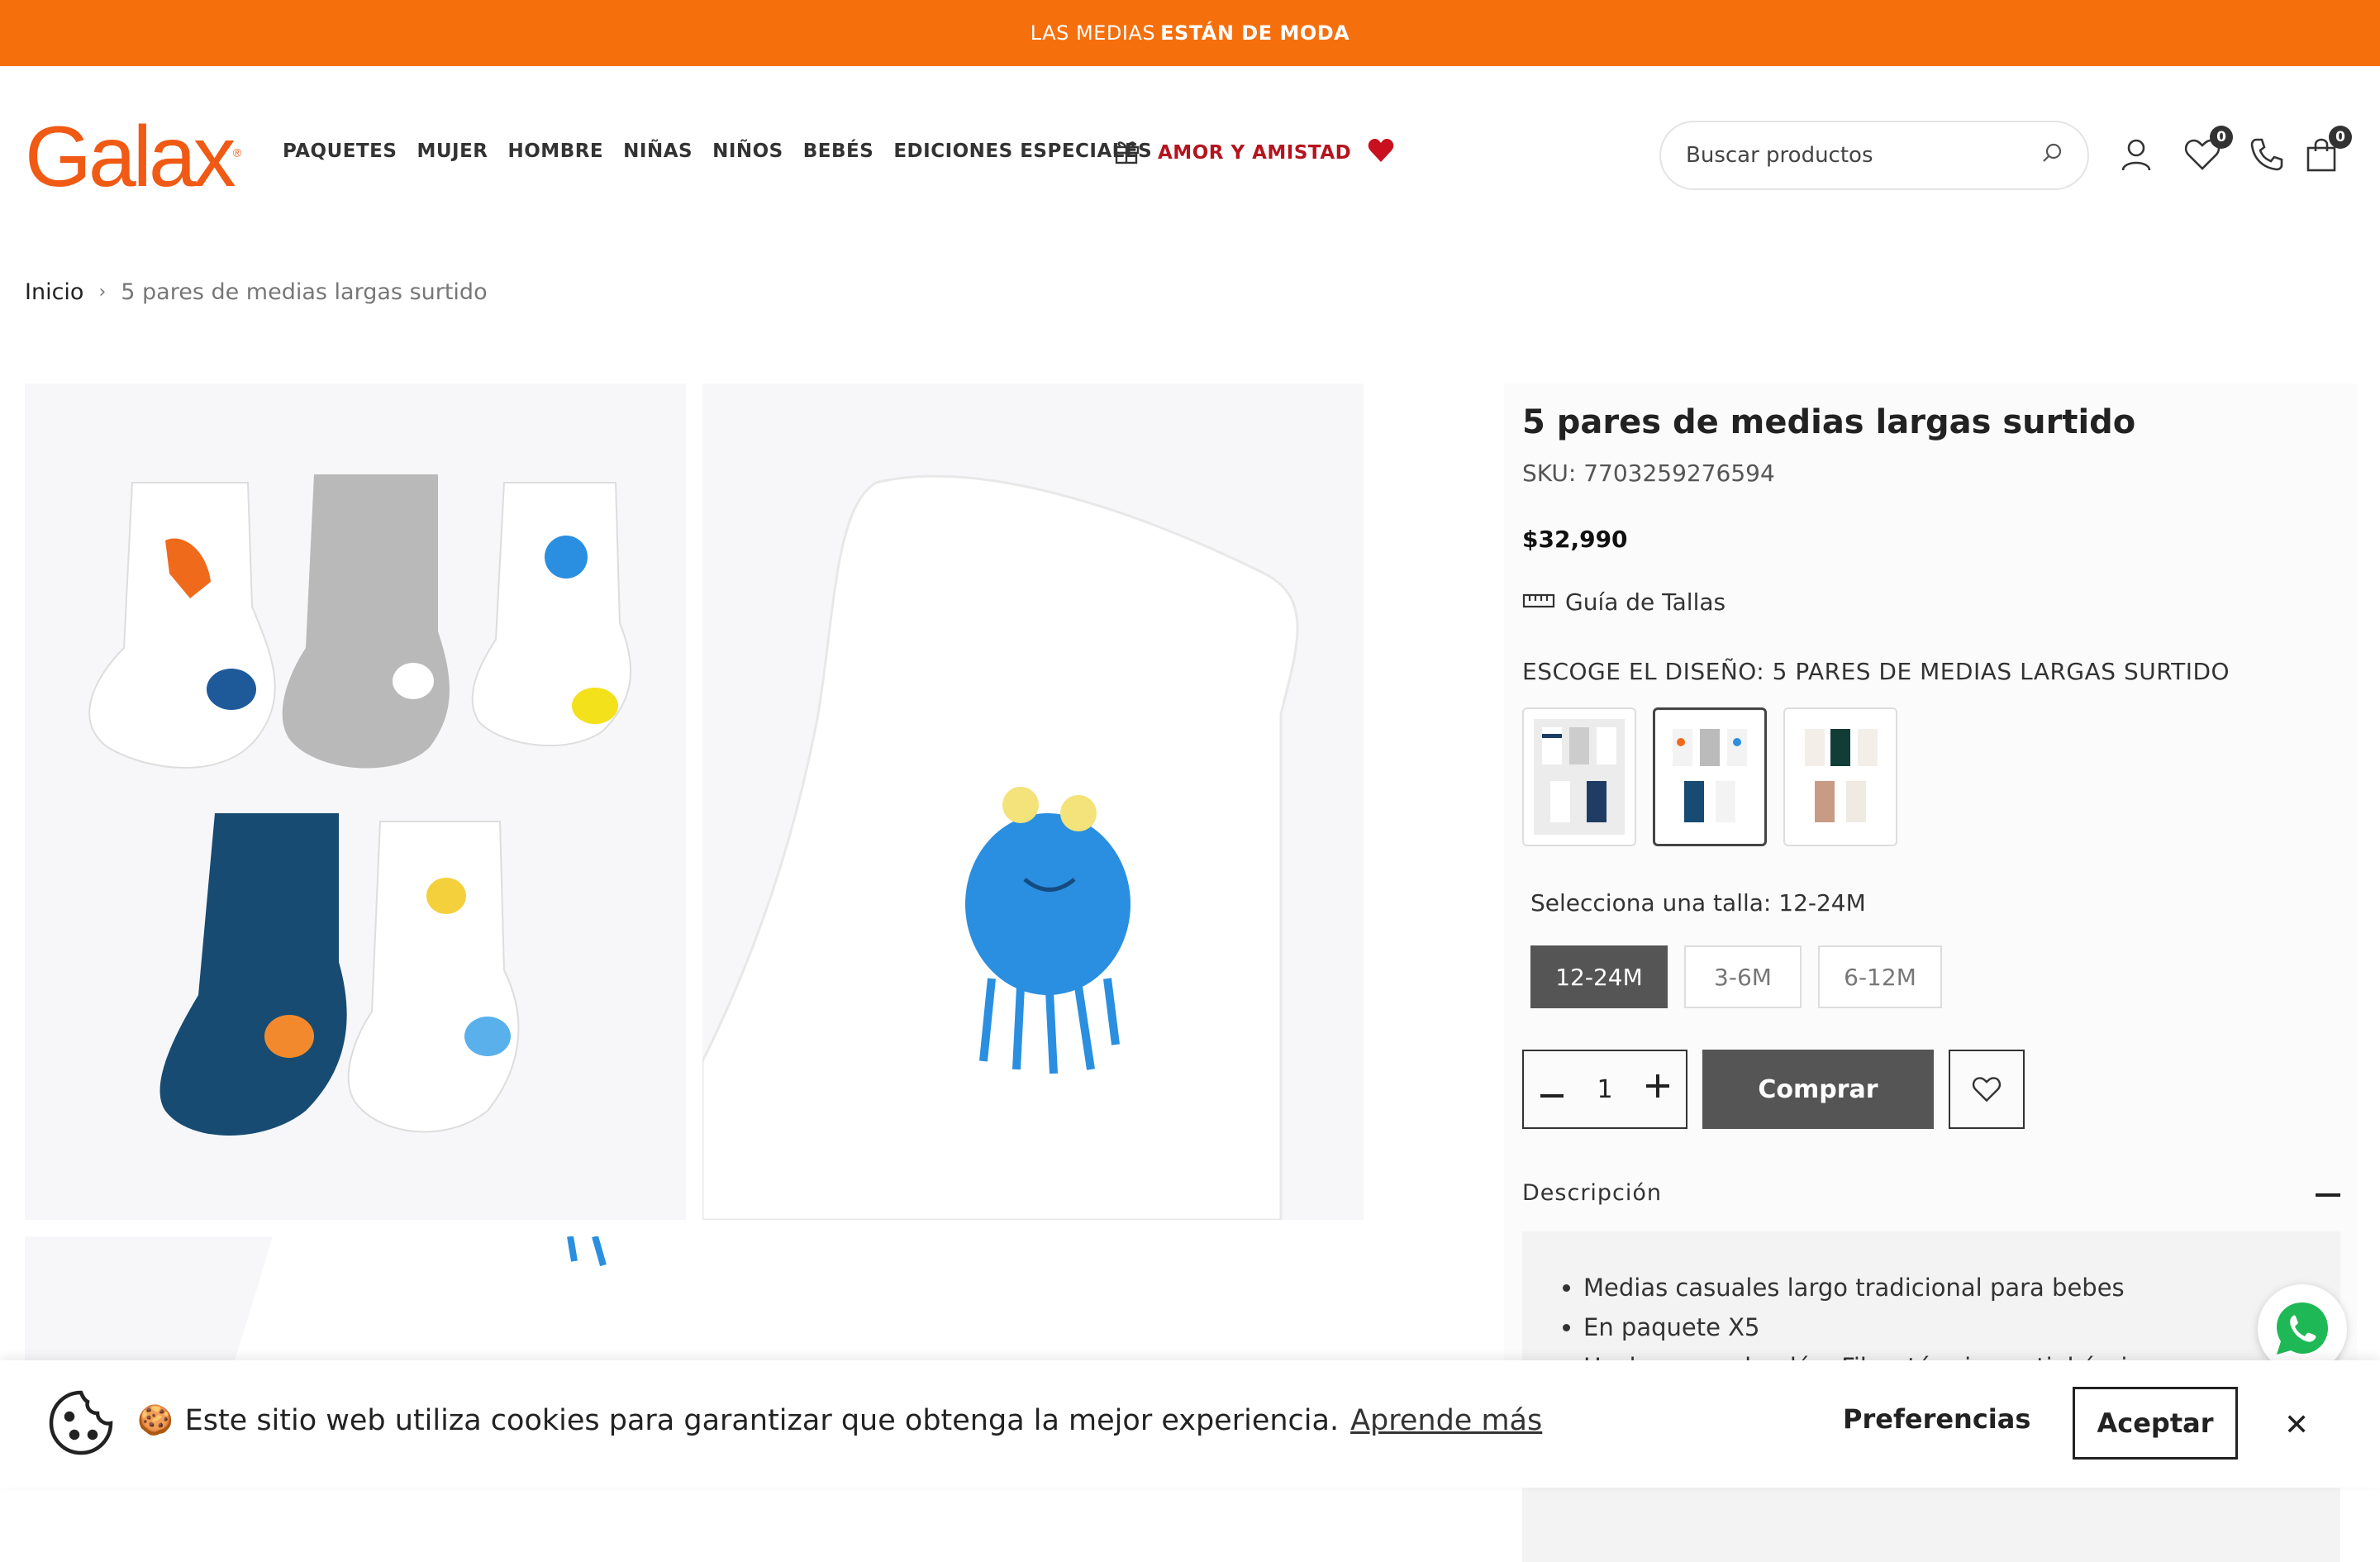  Describe the element at coordinates (1657, 1089) in the screenshot. I see `plus-icon` at that location.